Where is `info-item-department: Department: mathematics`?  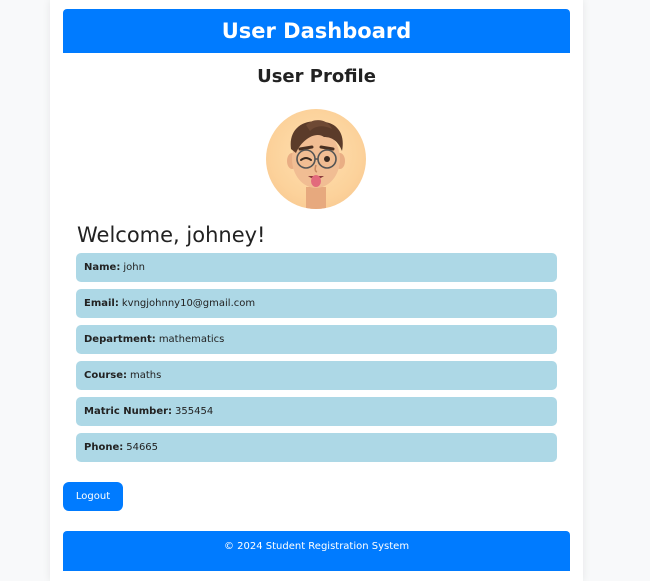 info-item-department: Department: mathematics is located at coordinates (316, 339).